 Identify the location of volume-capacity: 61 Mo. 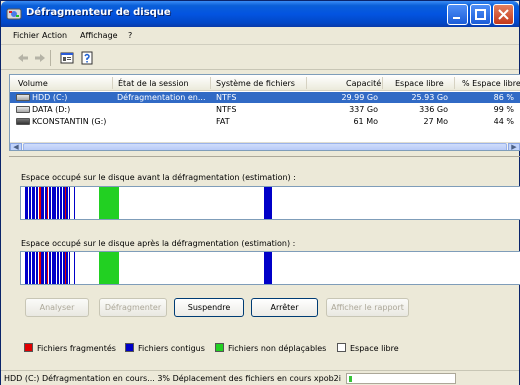
(365, 121).